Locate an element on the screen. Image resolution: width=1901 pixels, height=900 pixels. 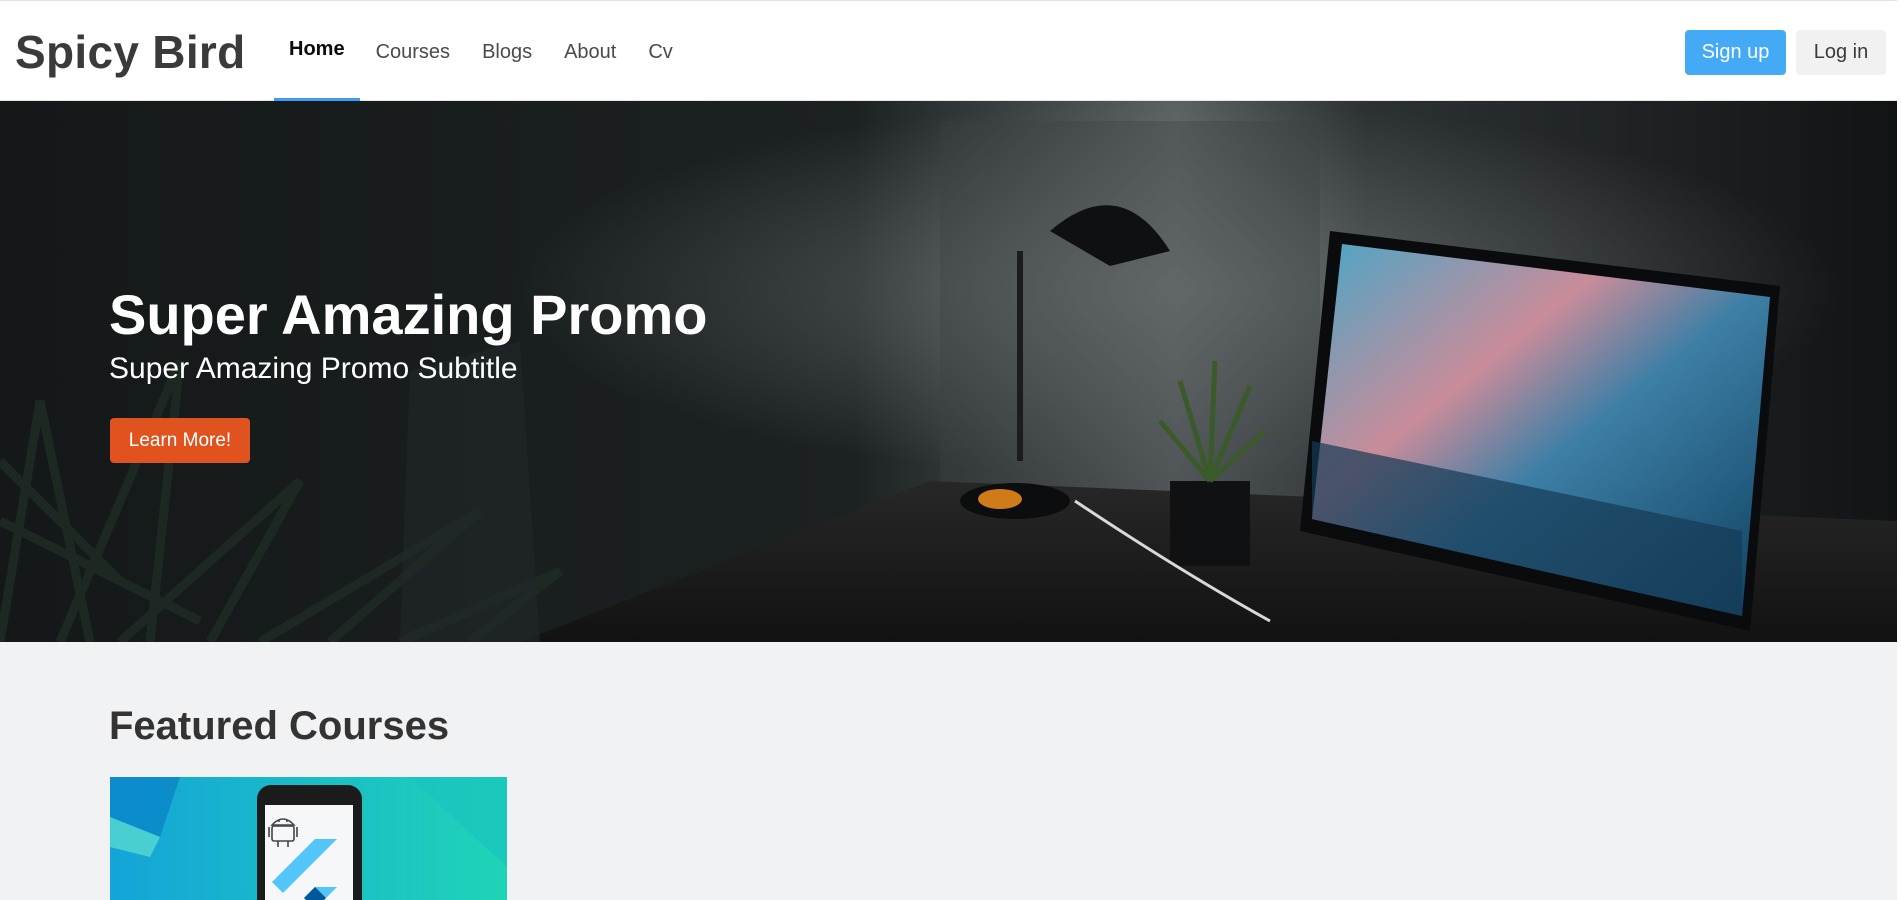
page-edge is located at coordinates (1899, 450).